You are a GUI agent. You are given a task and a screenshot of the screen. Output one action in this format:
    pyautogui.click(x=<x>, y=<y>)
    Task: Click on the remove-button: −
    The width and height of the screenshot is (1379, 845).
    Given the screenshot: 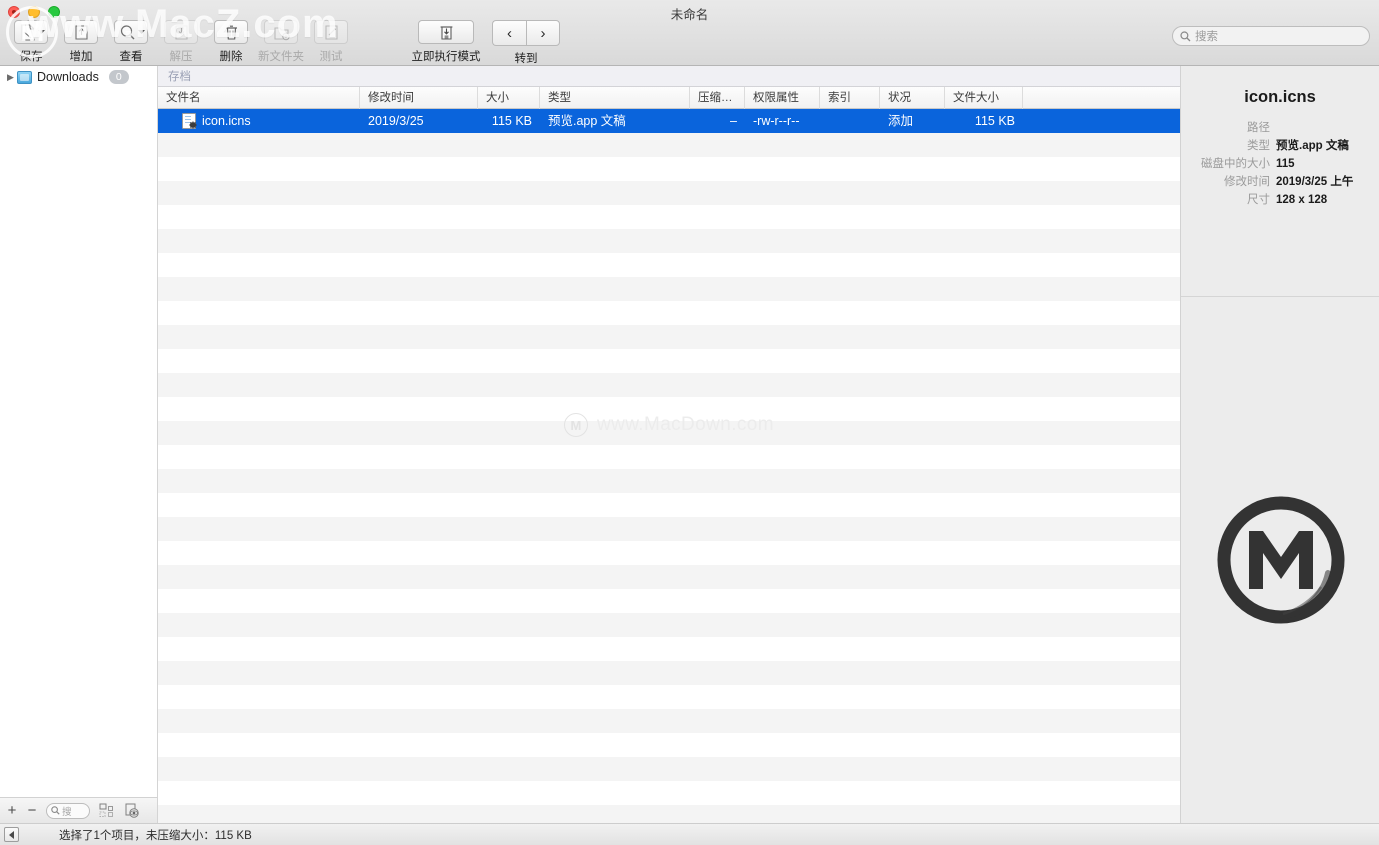 What is the action you would take?
    pyautogui.click(x=32, y=810)
    